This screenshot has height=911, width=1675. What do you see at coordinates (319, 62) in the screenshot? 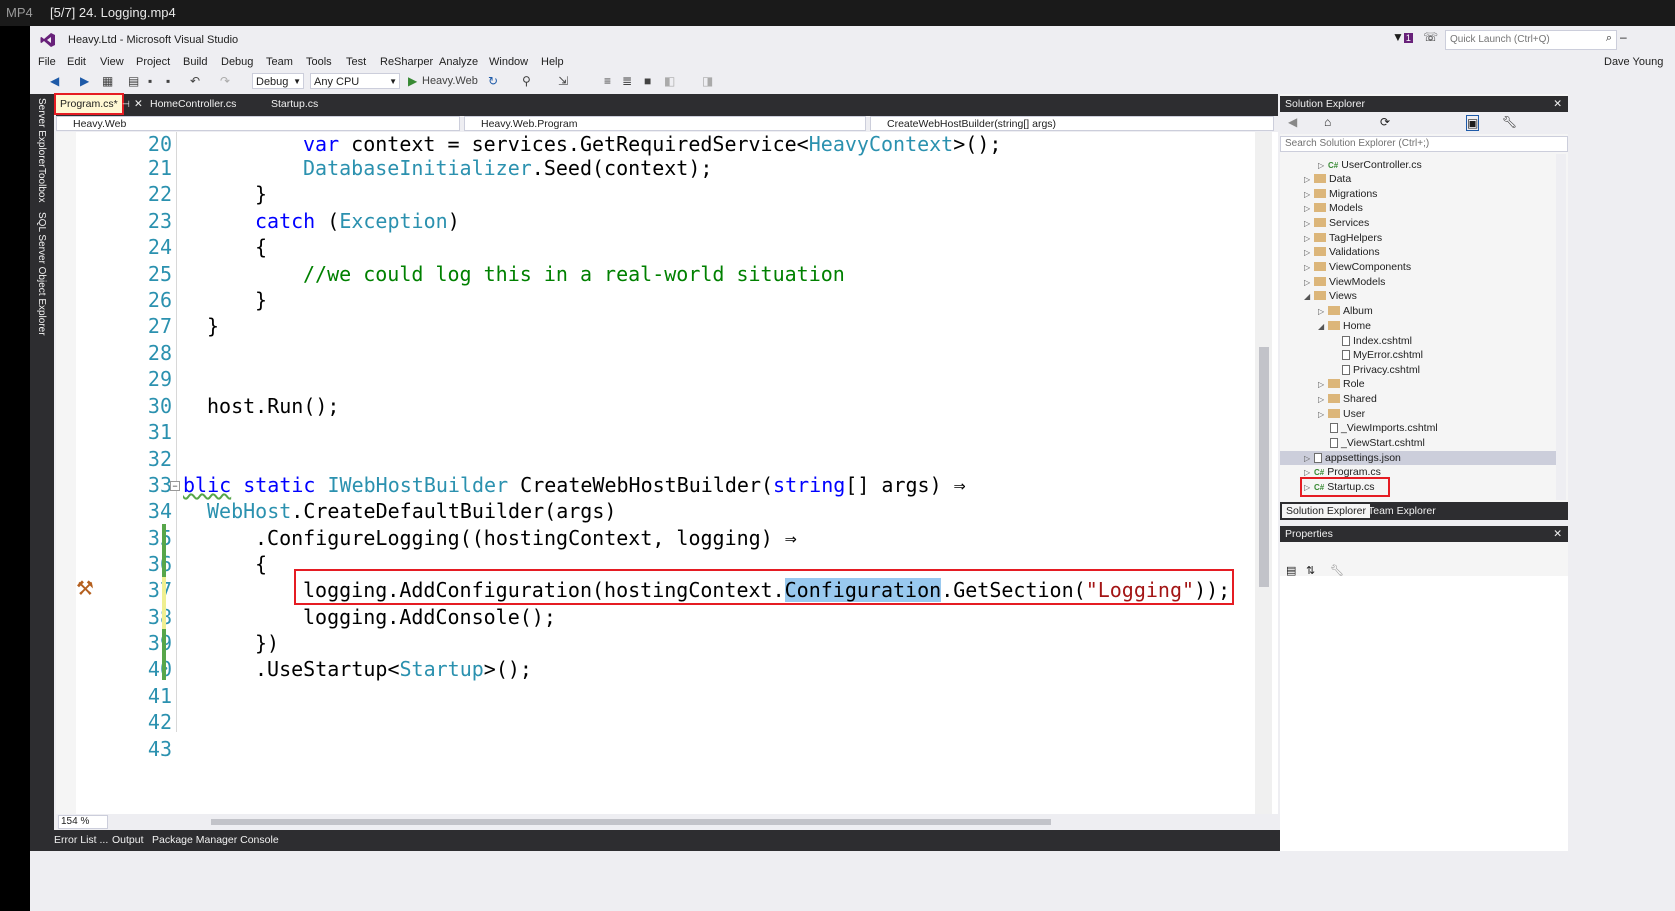
I see `menu-tools: Tools` at bounding box center [319, 62].